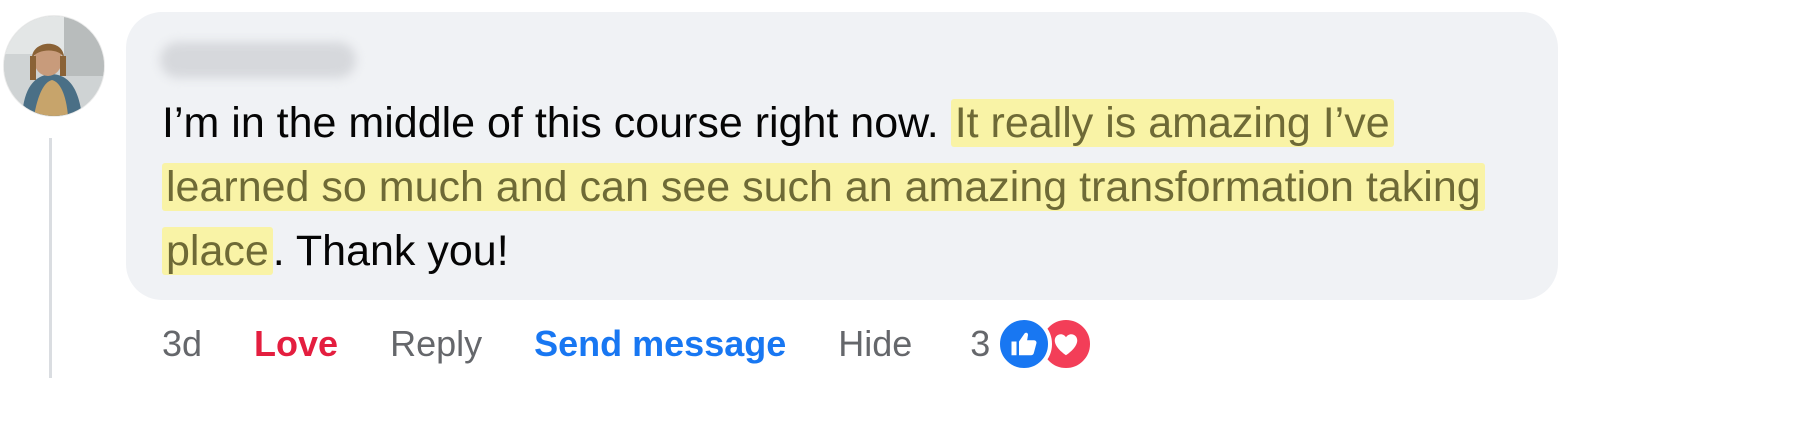  I want to click on comment-timestamp: 3d, so click(182, 344).